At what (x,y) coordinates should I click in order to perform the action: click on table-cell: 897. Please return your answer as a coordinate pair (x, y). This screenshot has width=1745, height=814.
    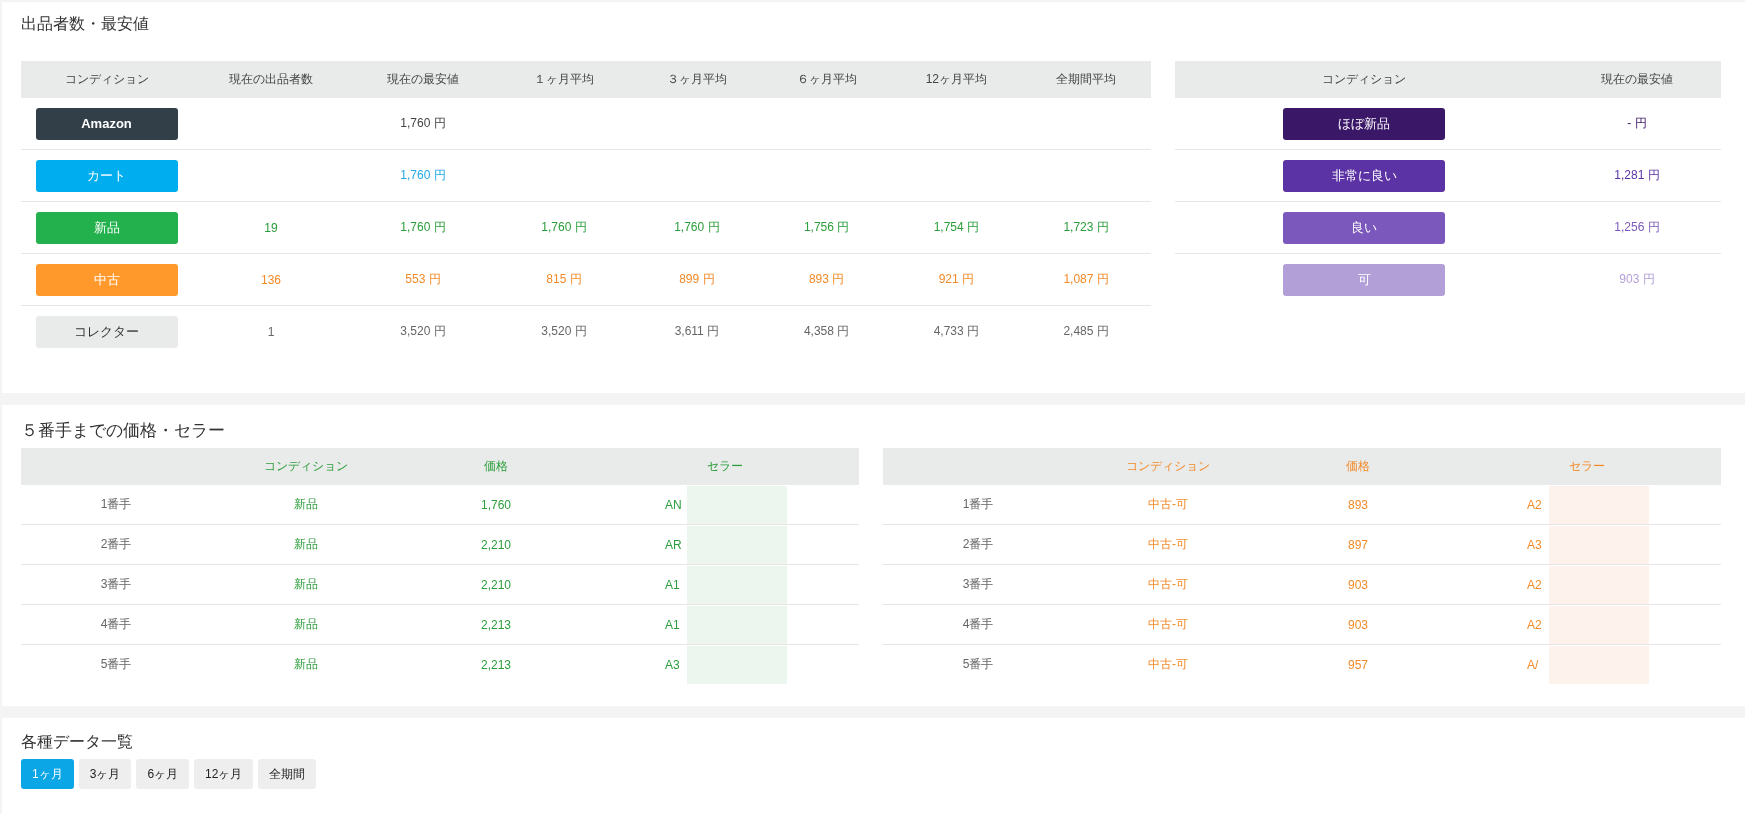
    Looking at the image, I should click on (1358, 544).